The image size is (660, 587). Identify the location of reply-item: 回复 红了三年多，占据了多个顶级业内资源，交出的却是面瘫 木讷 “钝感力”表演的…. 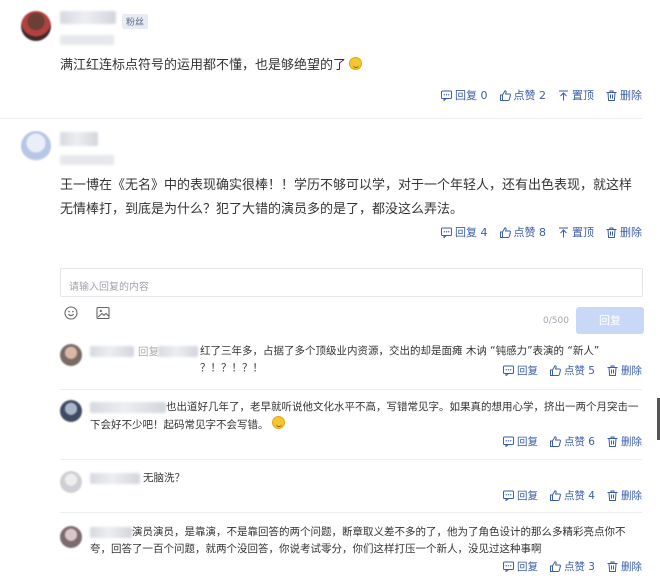
(330, 364).